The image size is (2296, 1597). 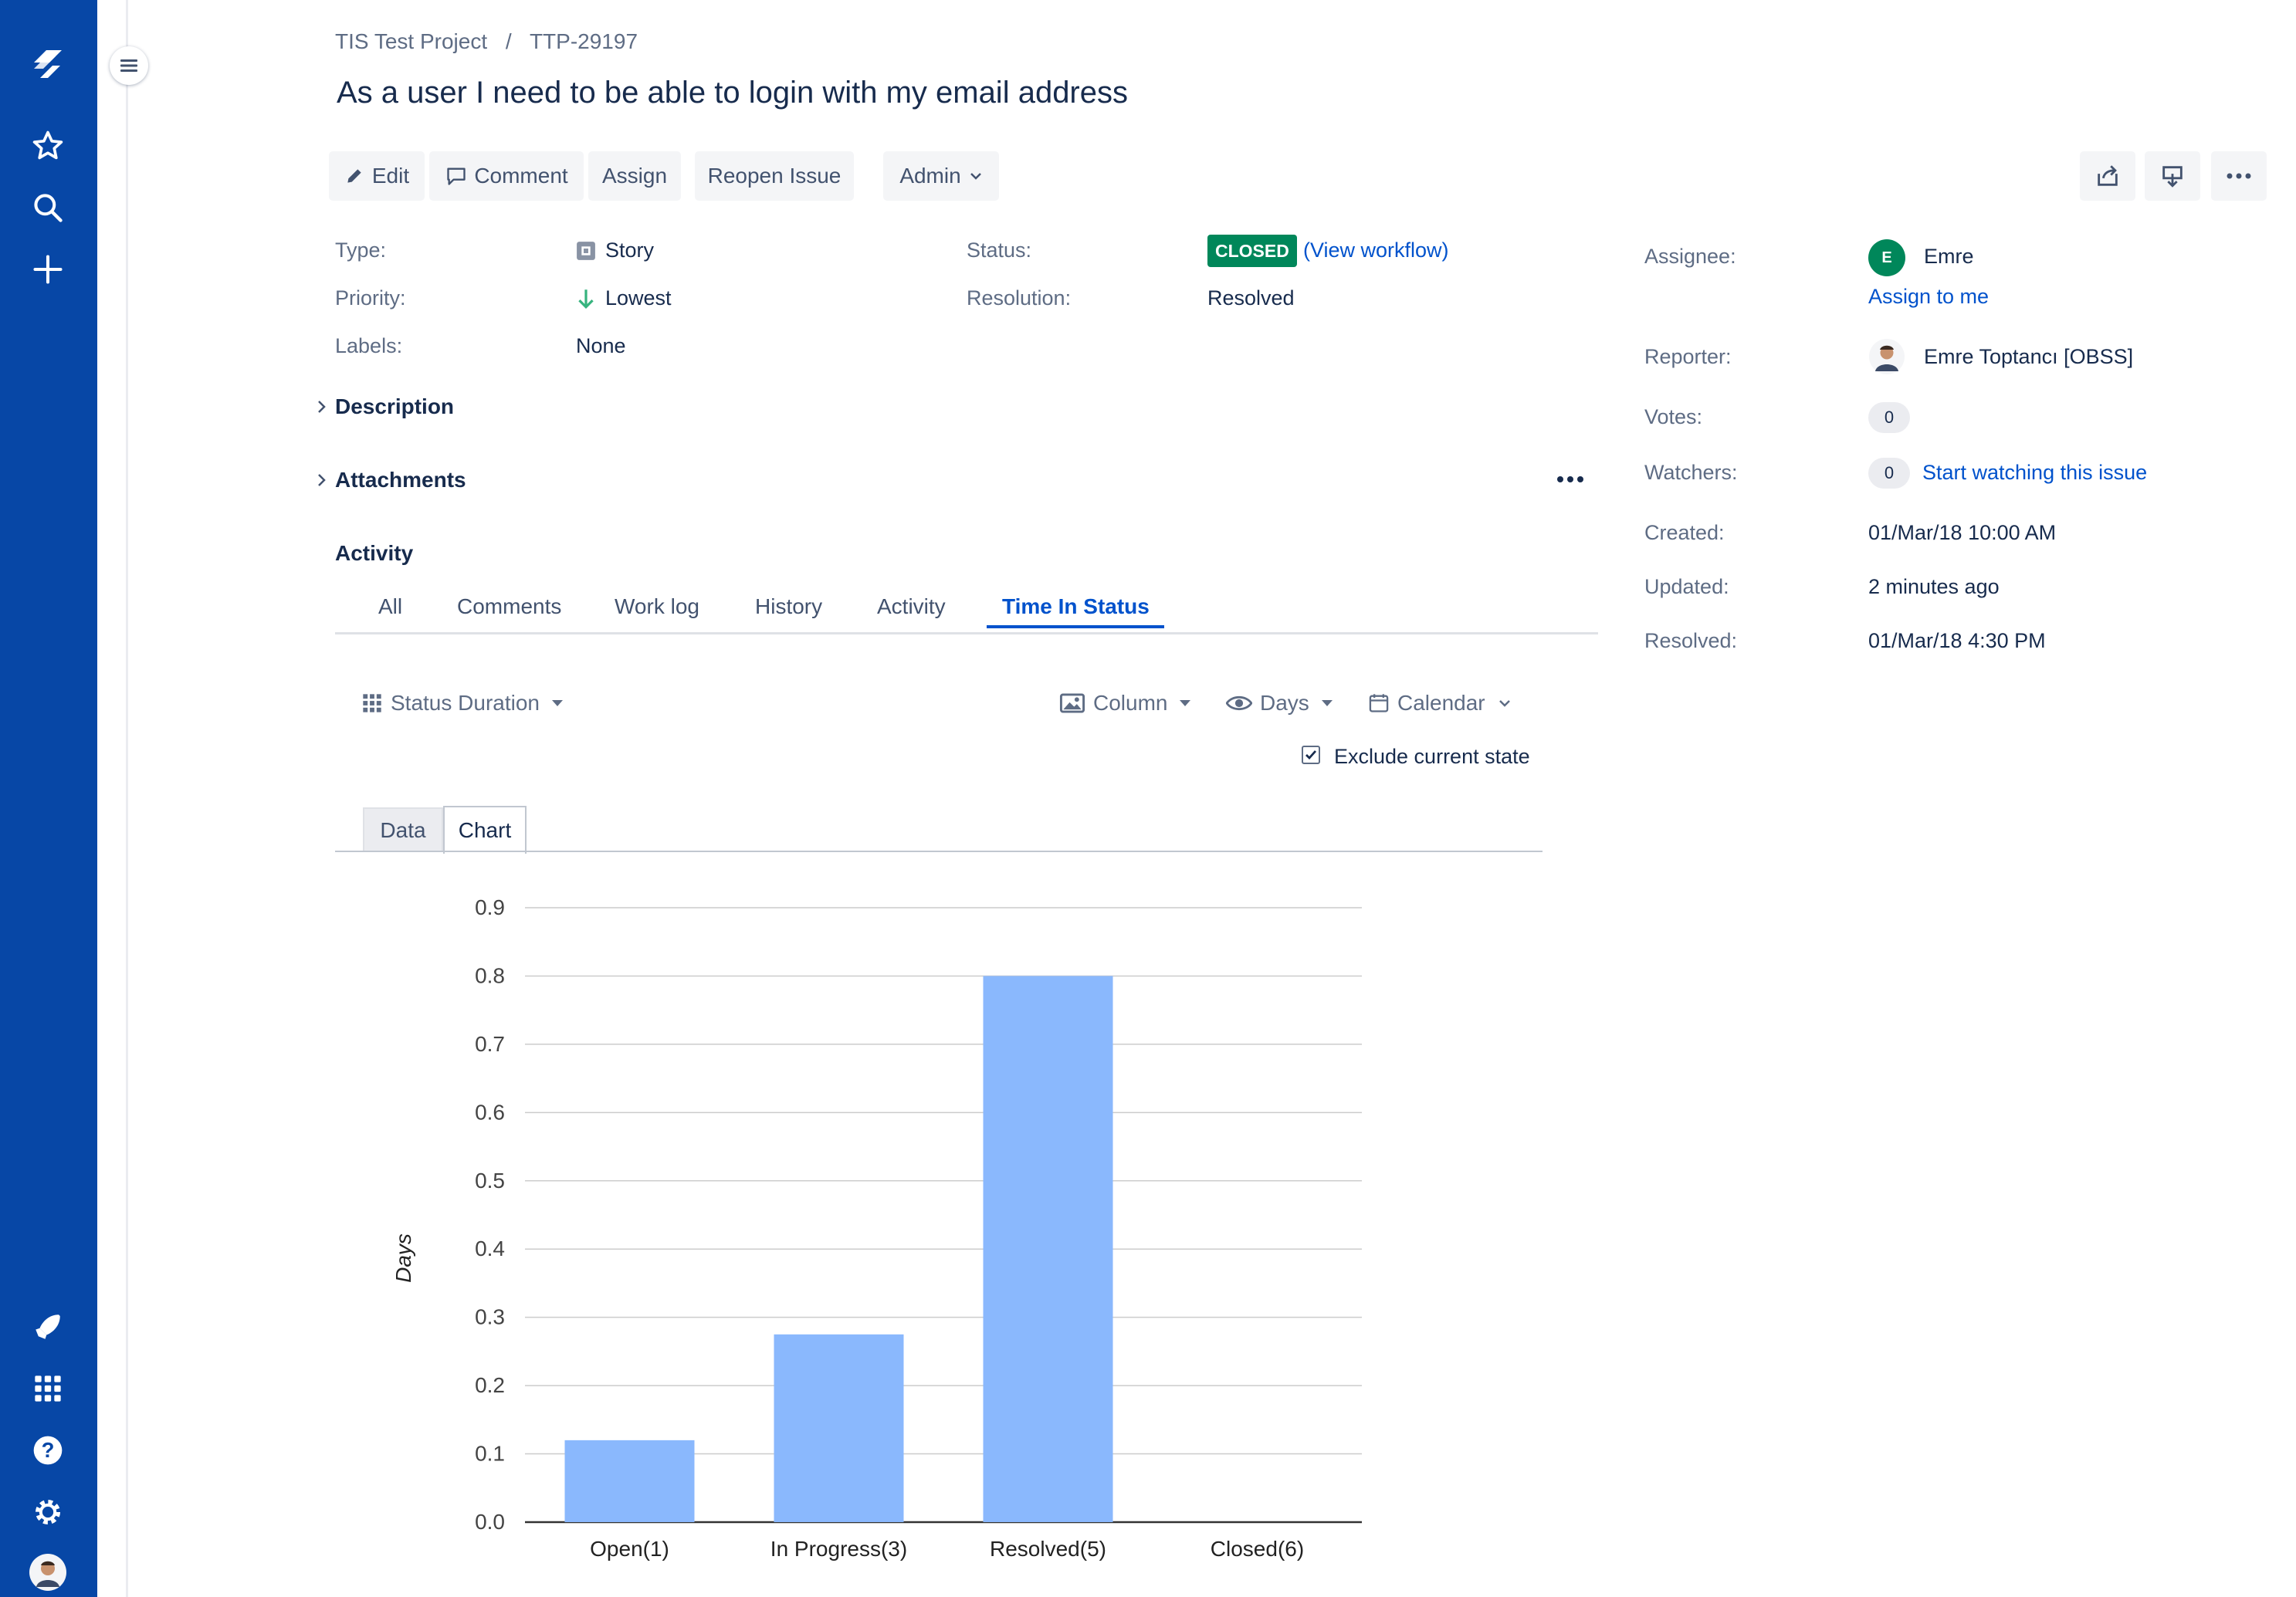 What do you see at coordinates (354, 176) in the screenshot?
I see `pencil-icon` at bounding box center [354, 176].